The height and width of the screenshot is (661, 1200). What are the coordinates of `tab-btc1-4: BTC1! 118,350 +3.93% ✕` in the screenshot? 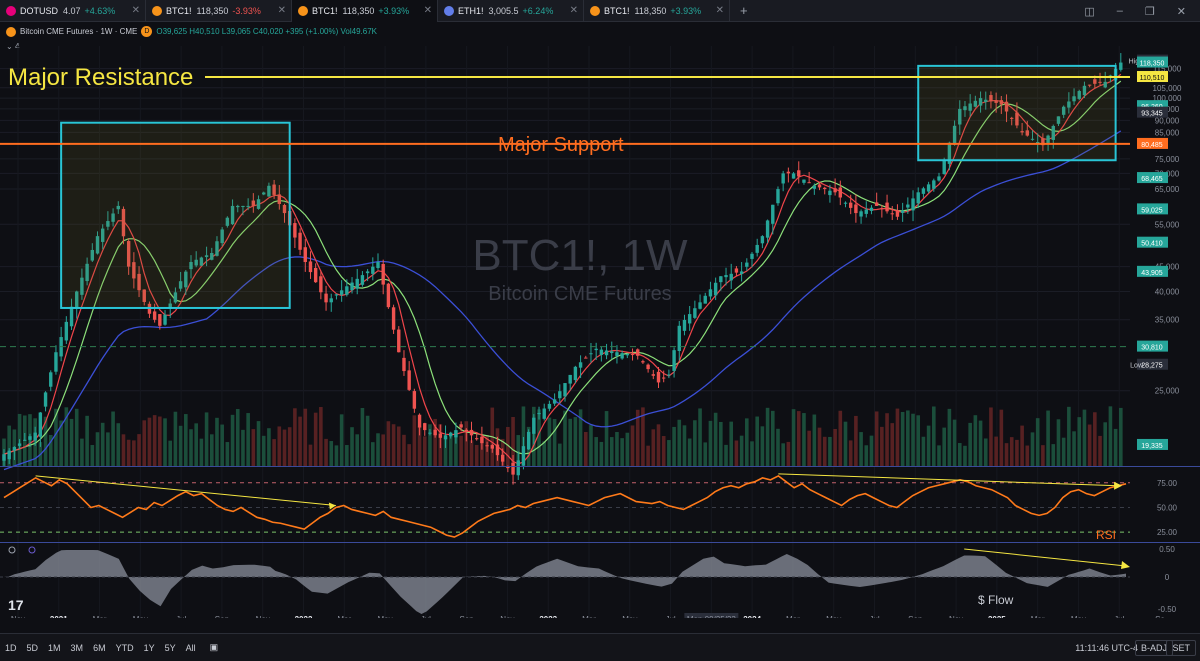 It's located at (657, 11).